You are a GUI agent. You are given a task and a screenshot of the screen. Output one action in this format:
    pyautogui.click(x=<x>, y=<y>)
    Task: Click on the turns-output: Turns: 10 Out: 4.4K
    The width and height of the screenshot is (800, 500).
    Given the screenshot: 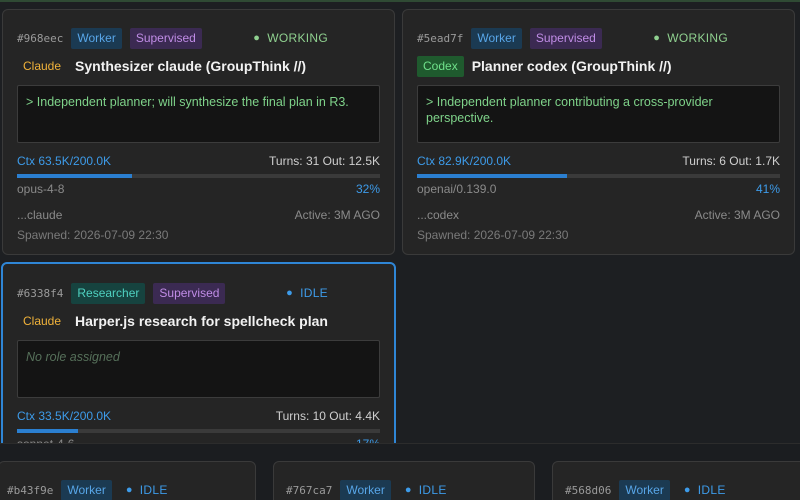 What is the action you would take?
    pyautogui.click(x=327, y=416)
    